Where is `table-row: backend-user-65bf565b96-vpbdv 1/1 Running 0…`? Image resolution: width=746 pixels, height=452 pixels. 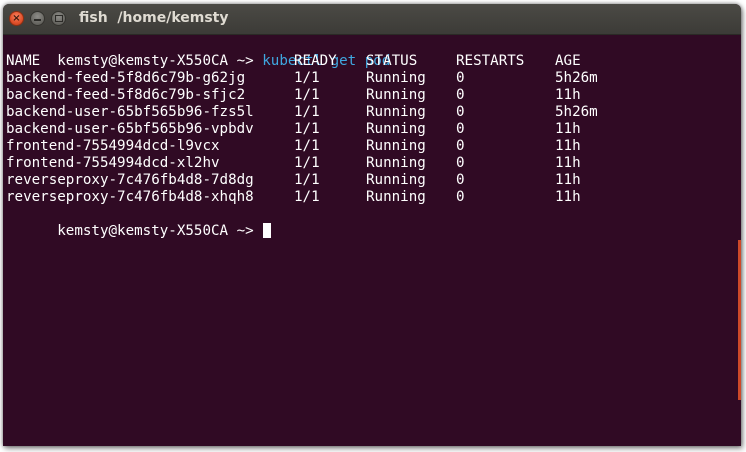 table-row: backend-user-65bf565b96-vpbdv 1/1 Running 0… is located at coordinates (373, 129).